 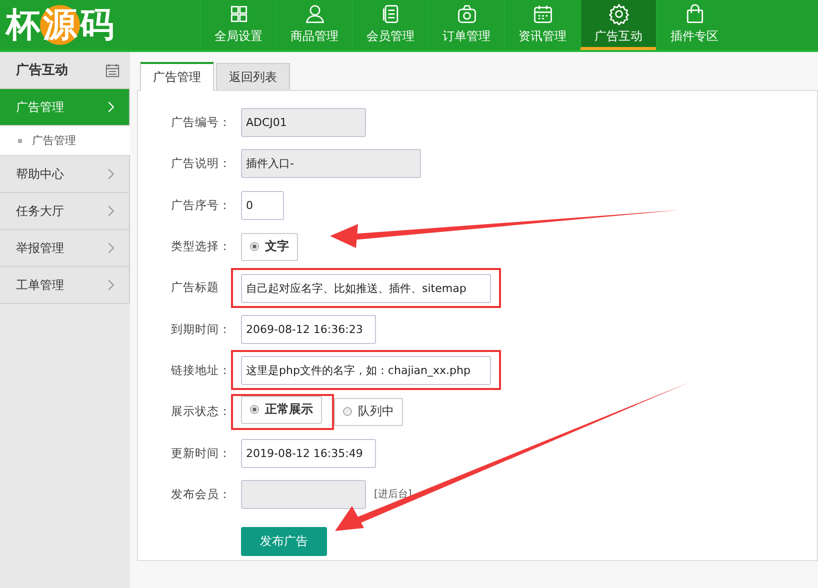 What do you see at coordinates (308, 329) in the screenshot?
I see `input-field: 2069-08-12 16:36:23` at bounding box center [308, 329].